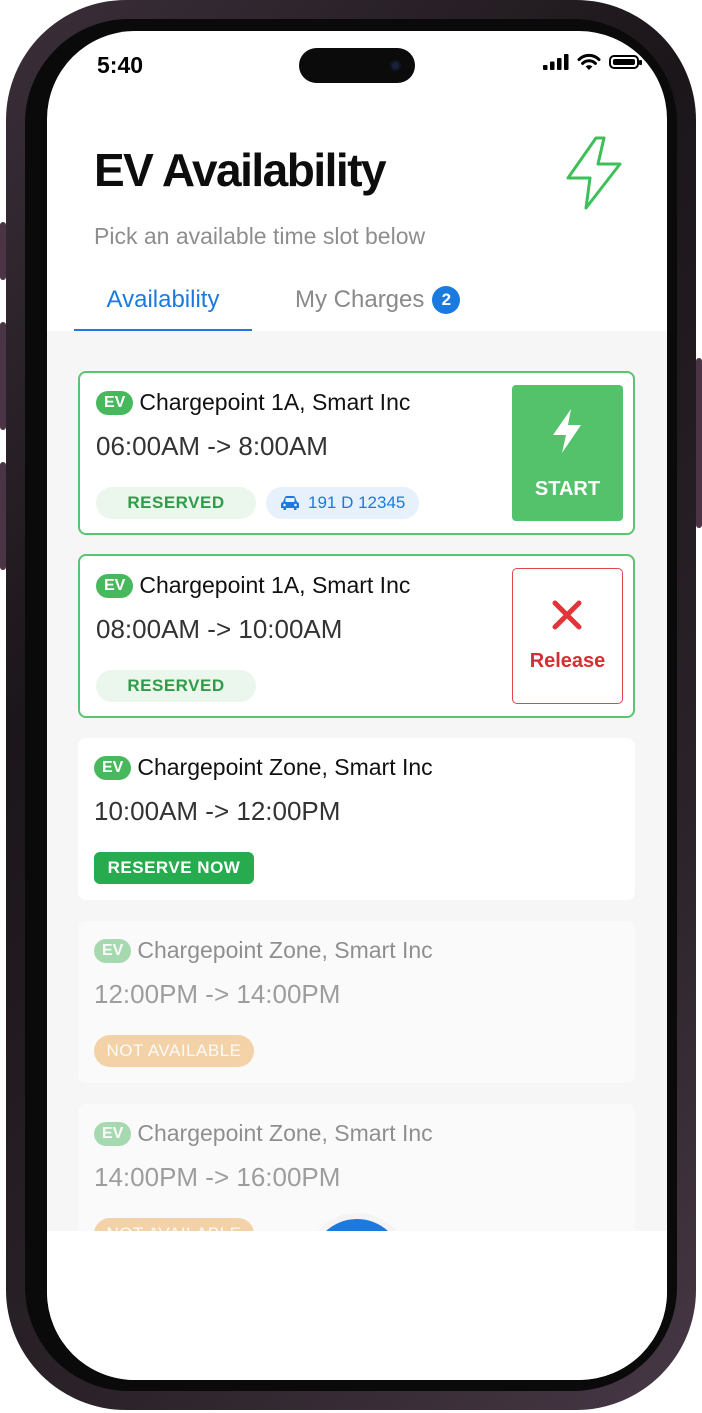 This screenshot has height=1413, width=702. Describe the element at coordinates (567, 636) in the screenshot. I see `release-button: Release` at that location.